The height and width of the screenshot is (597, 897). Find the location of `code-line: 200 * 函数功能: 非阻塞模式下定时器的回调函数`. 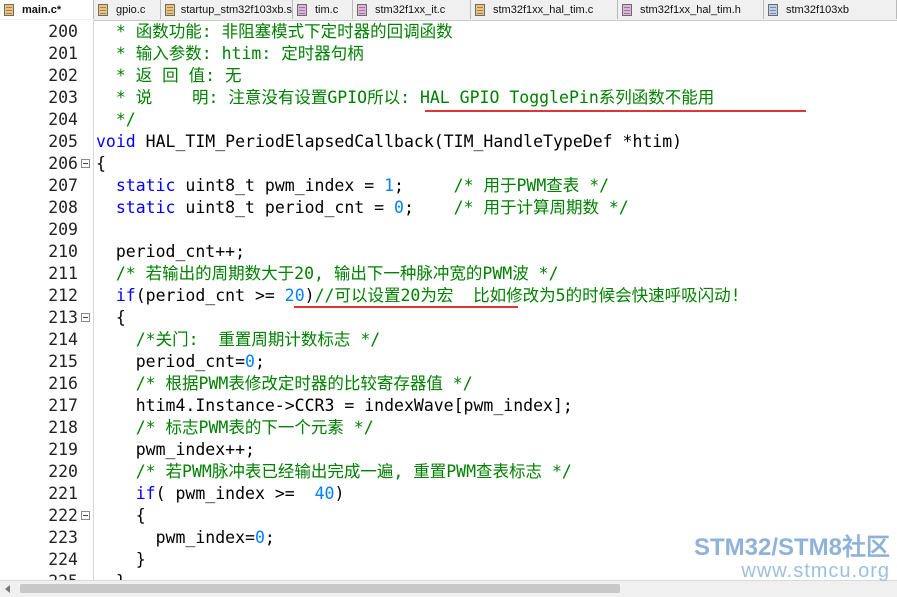

code-line: 200 * 函数功能: 非阻塞模式下定时器的回调函数 is located at coordinates (448, 32).